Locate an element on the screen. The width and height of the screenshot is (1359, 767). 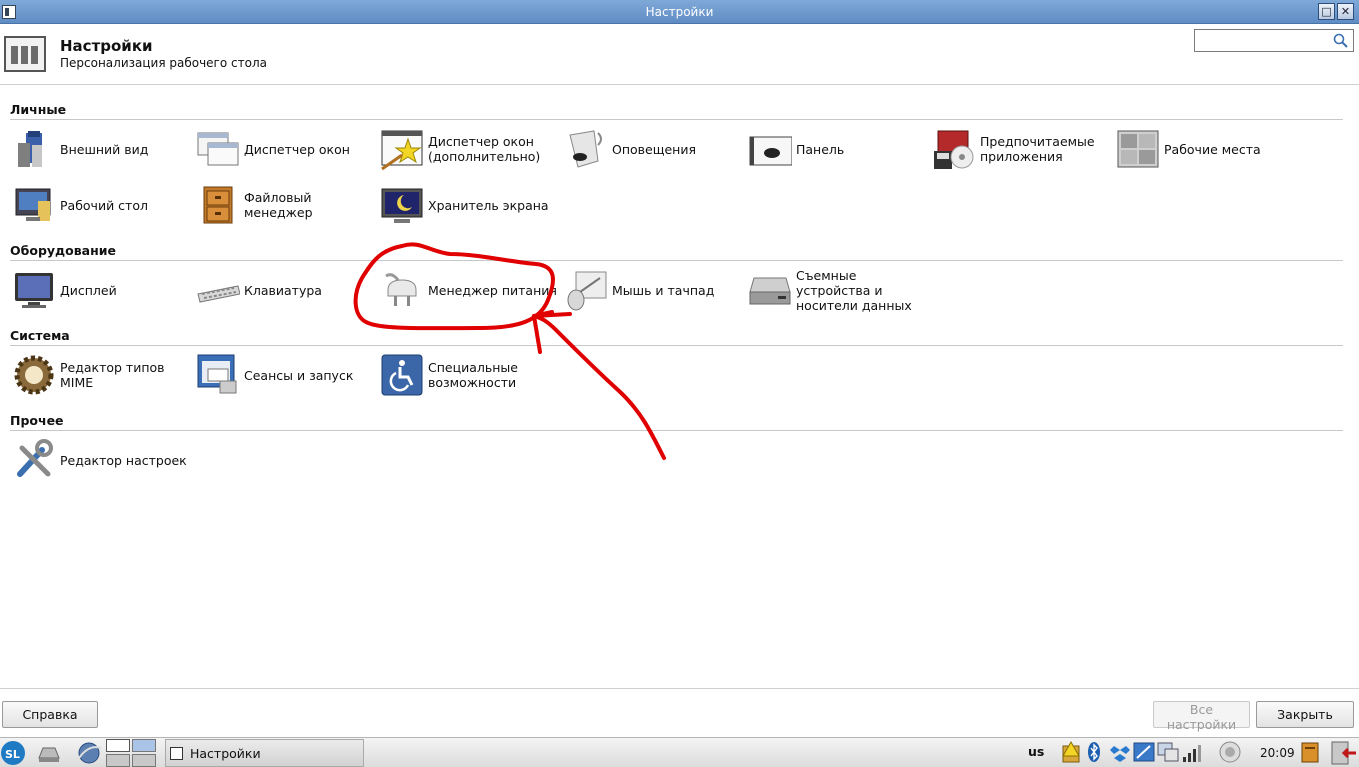
item-desktop: Рабочий стол is located at coordinates (80, 205).